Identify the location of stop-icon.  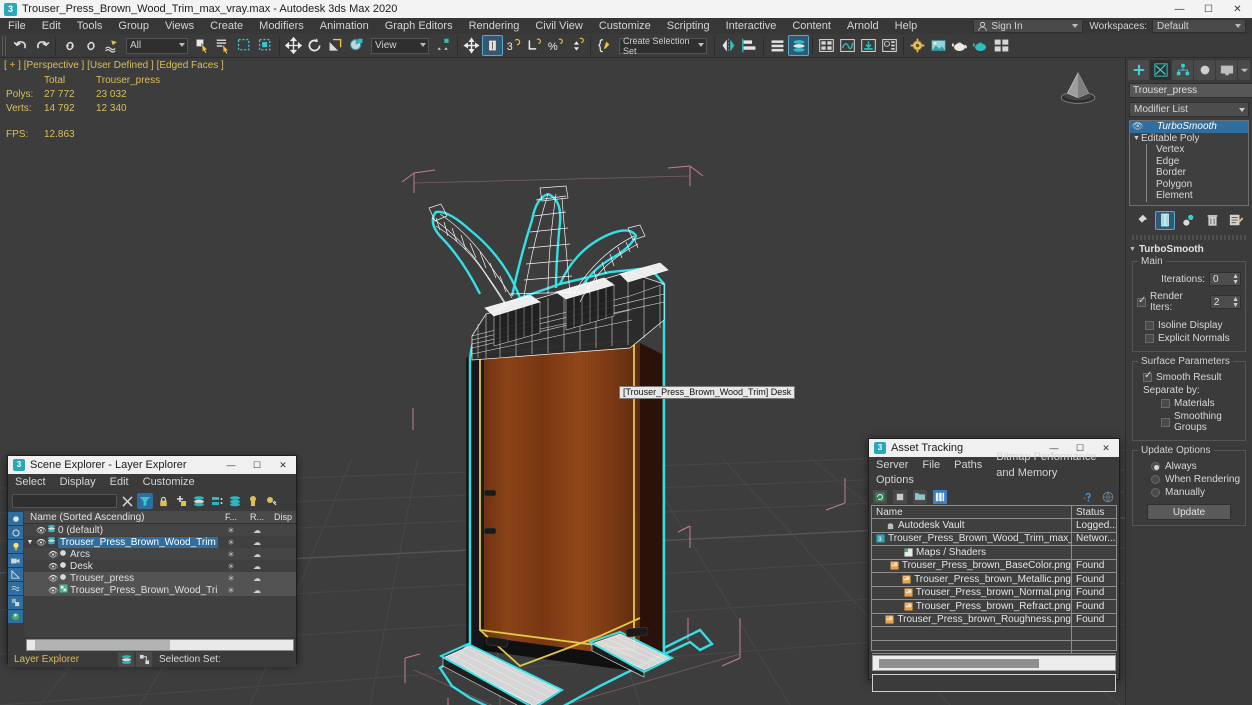
(900, 496).